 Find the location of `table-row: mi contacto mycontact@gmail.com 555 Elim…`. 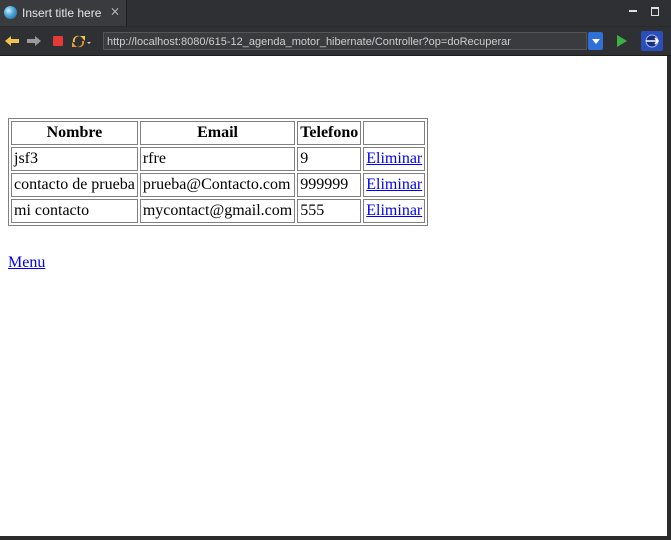

table-row: mi contacto mycontact@gmail.com 555 Elim… is located at coordinates (218, 211).